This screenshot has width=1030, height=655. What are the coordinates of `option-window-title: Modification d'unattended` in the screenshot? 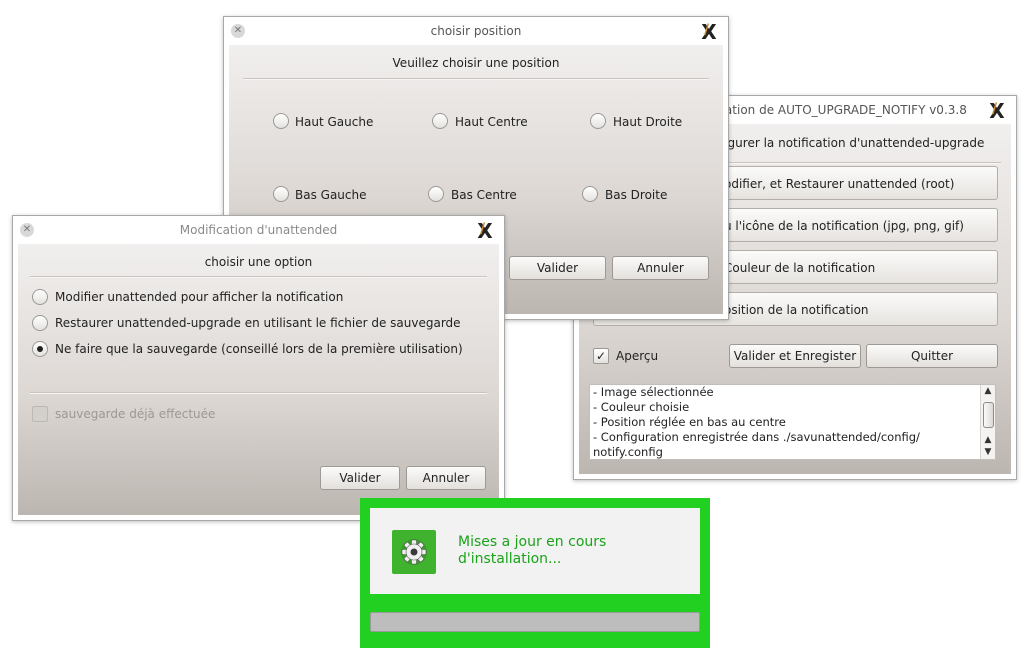 It's located at (258, 230).